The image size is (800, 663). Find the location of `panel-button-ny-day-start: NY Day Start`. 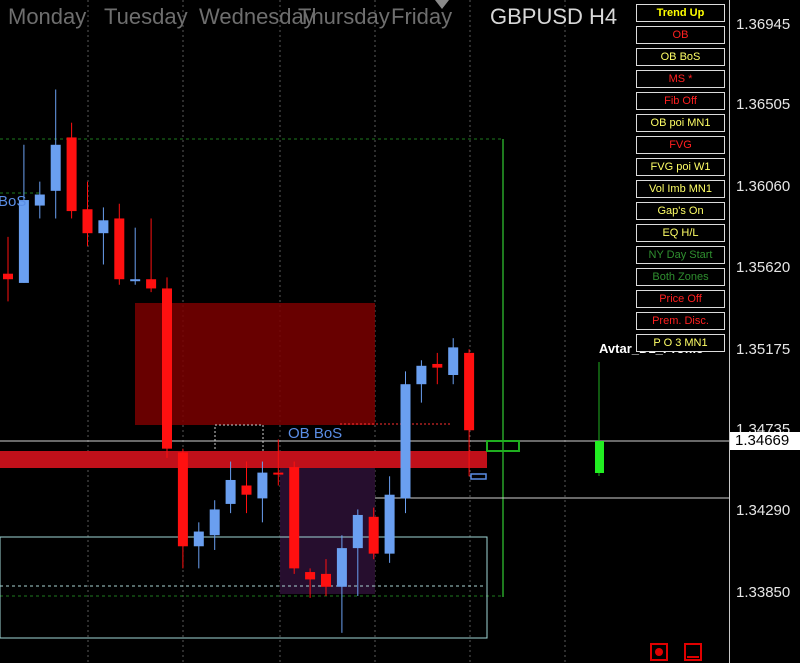

panel-button-ny-day-start: NY Day Start is located at coordinates (680, 255).